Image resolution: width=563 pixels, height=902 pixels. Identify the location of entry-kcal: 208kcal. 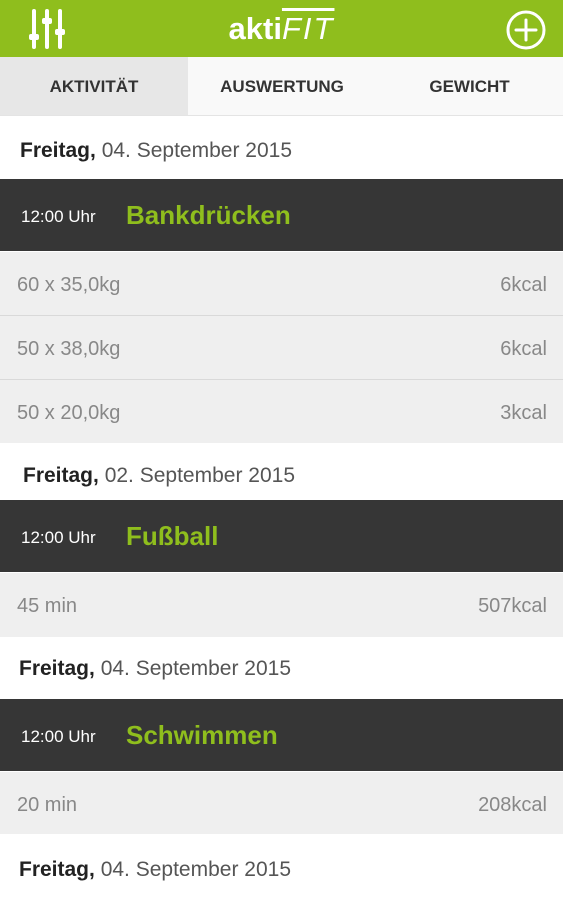
(512, 805).